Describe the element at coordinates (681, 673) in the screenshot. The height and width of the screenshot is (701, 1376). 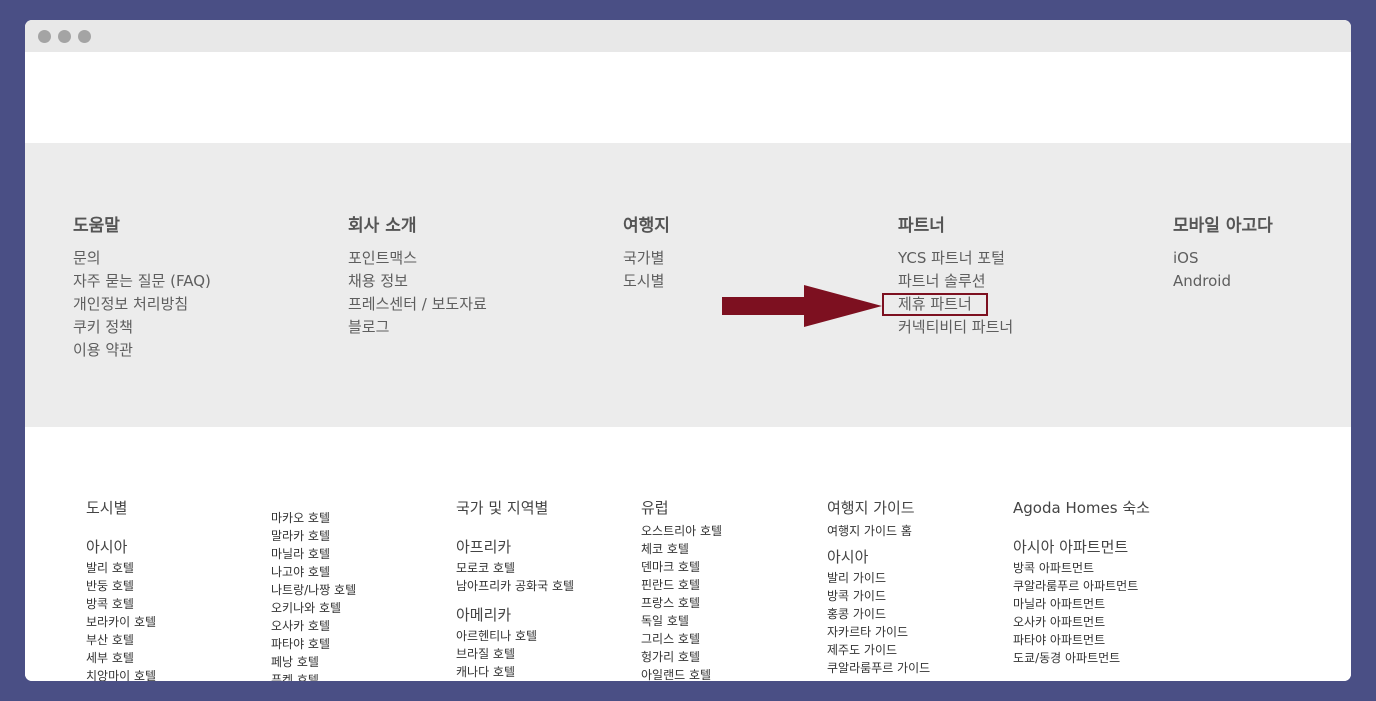
I see `directory-link: 아일랜드 호텔` at that location.